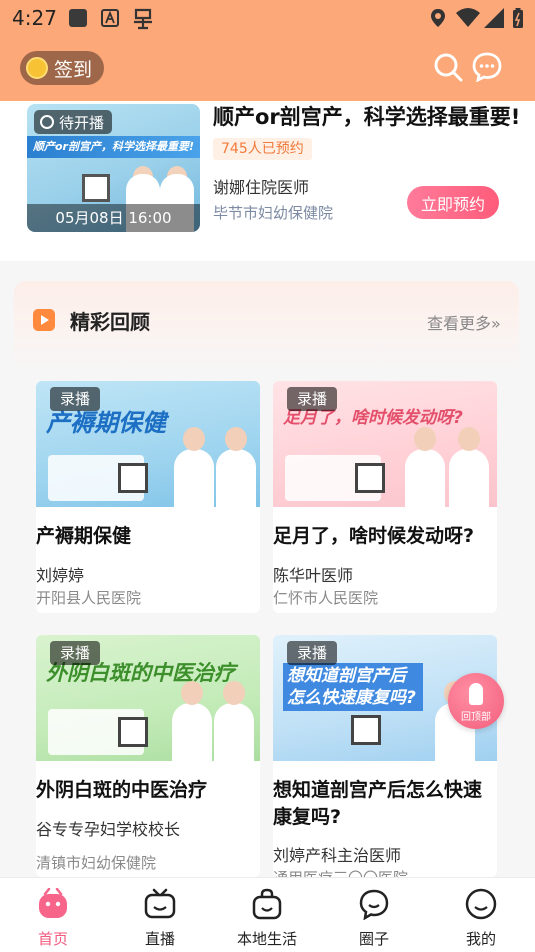 The width and height of the screenshot is (535, 952). I want to click on tab-home: 首页, so click(53, 917).